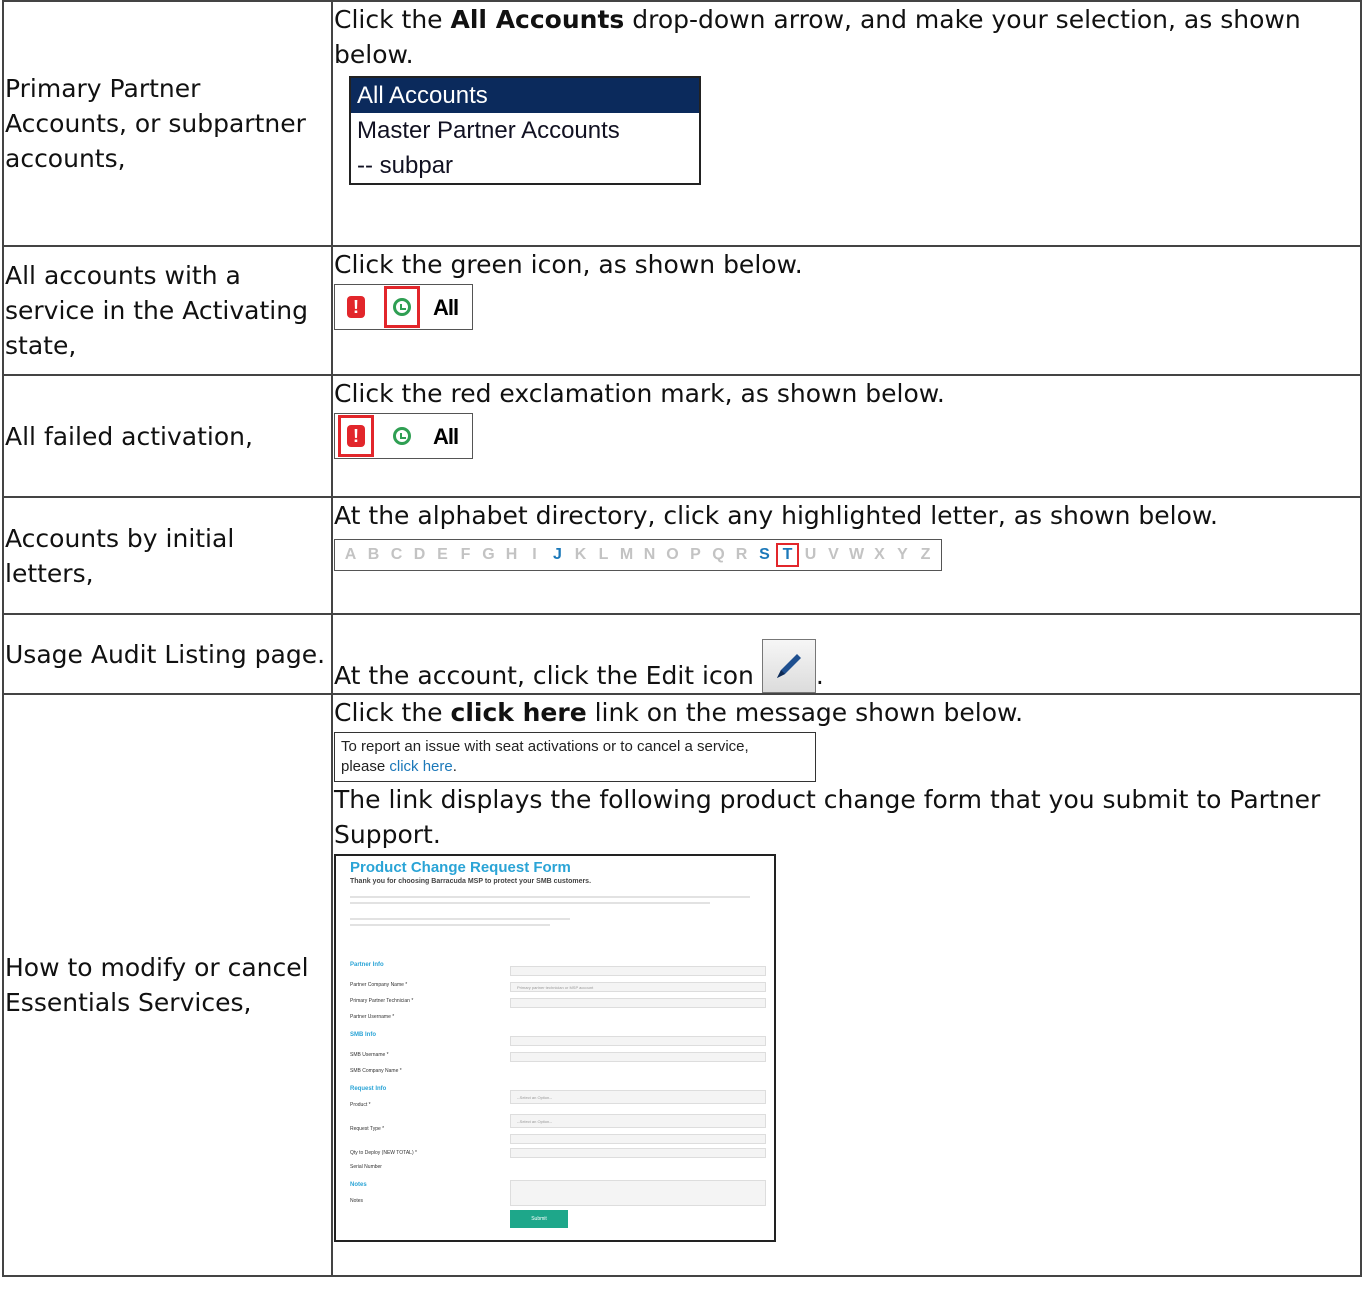 The width and height of the screenshot is (1363, 1302). Describe the element at coordinates (396, 554) in the screenshot. I see `alphabet-letter: C` at that location.